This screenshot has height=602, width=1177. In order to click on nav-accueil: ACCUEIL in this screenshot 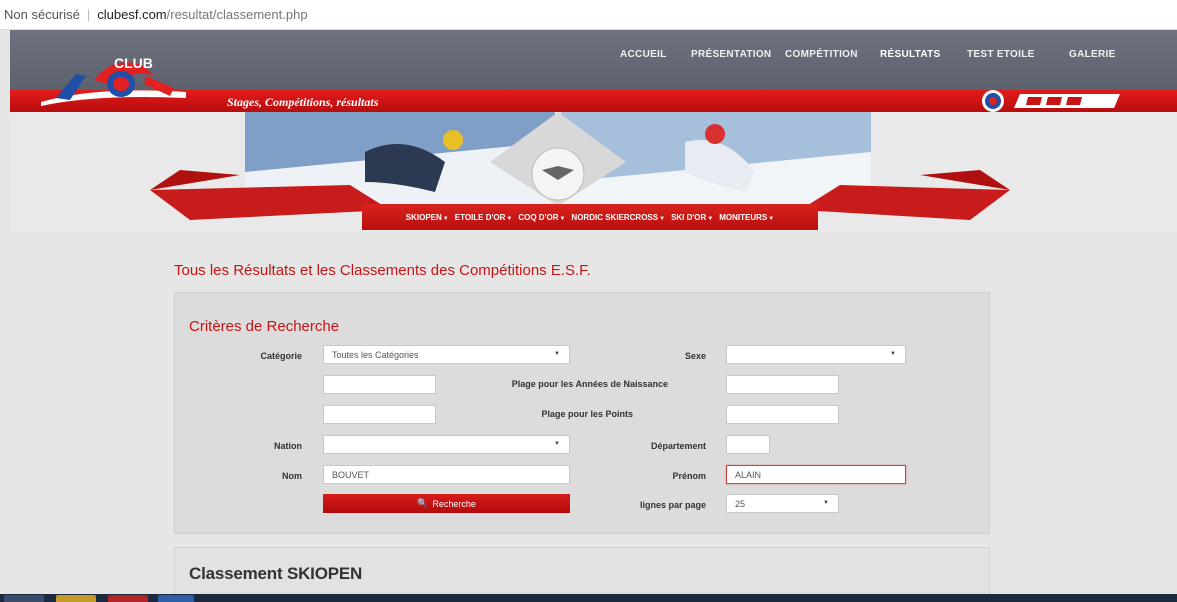, I will do `click(643, 54)`.